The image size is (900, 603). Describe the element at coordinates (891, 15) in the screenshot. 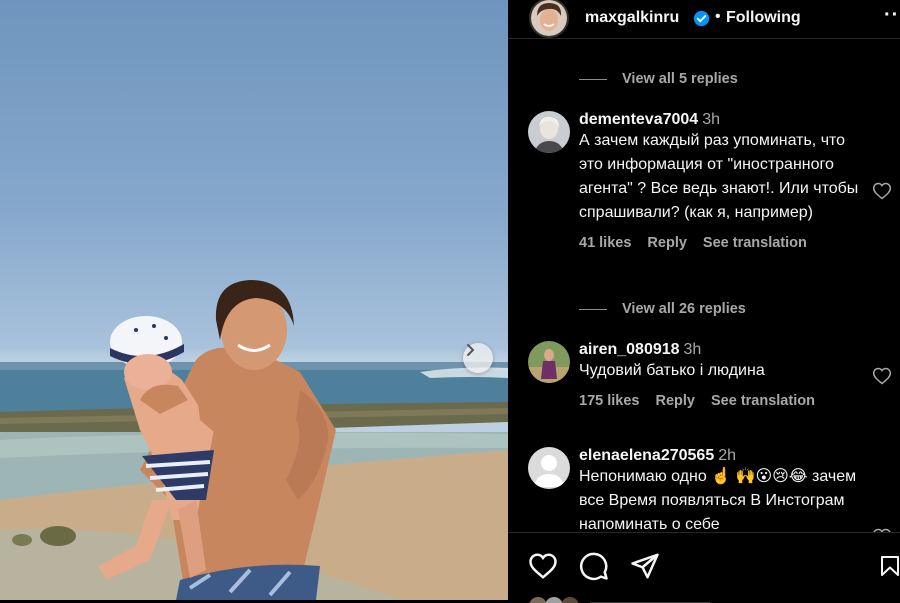

I see `more-options-icon: ··` at that location.